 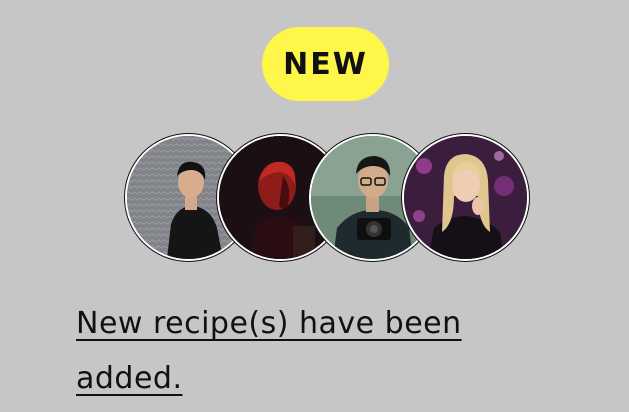 I want to click on new-badge: NEW, so click(x=325, y=64).